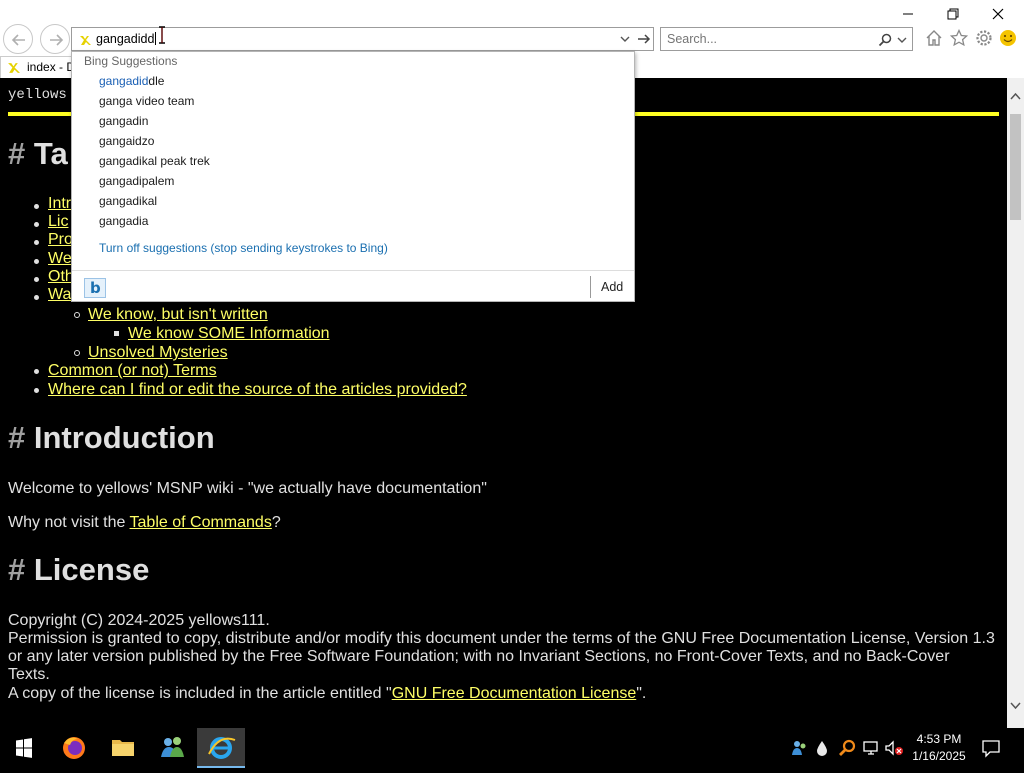 The height and width of the screenshot is (773, 1024). I want to click on taskbar-internet-explorer, so click(221, 748).